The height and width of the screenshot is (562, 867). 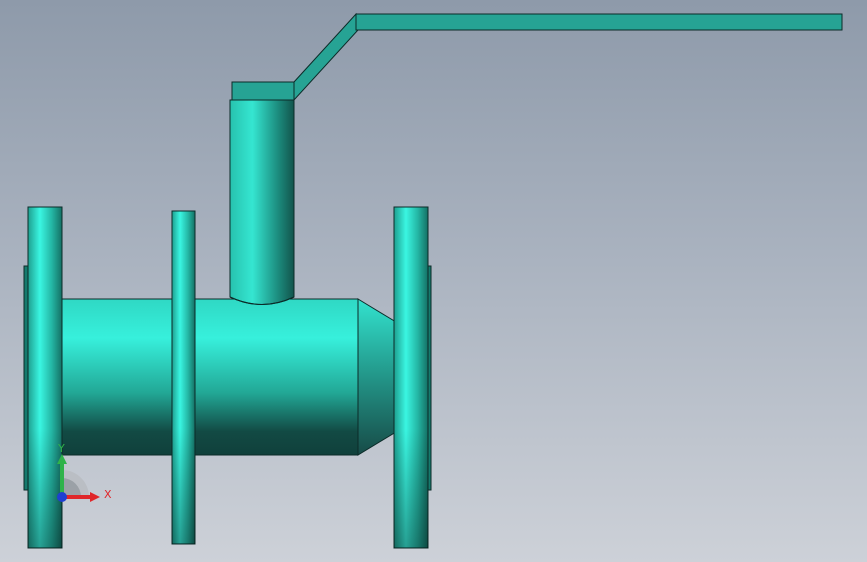 I want to click on valve-cone, so click(x=377, y=377).